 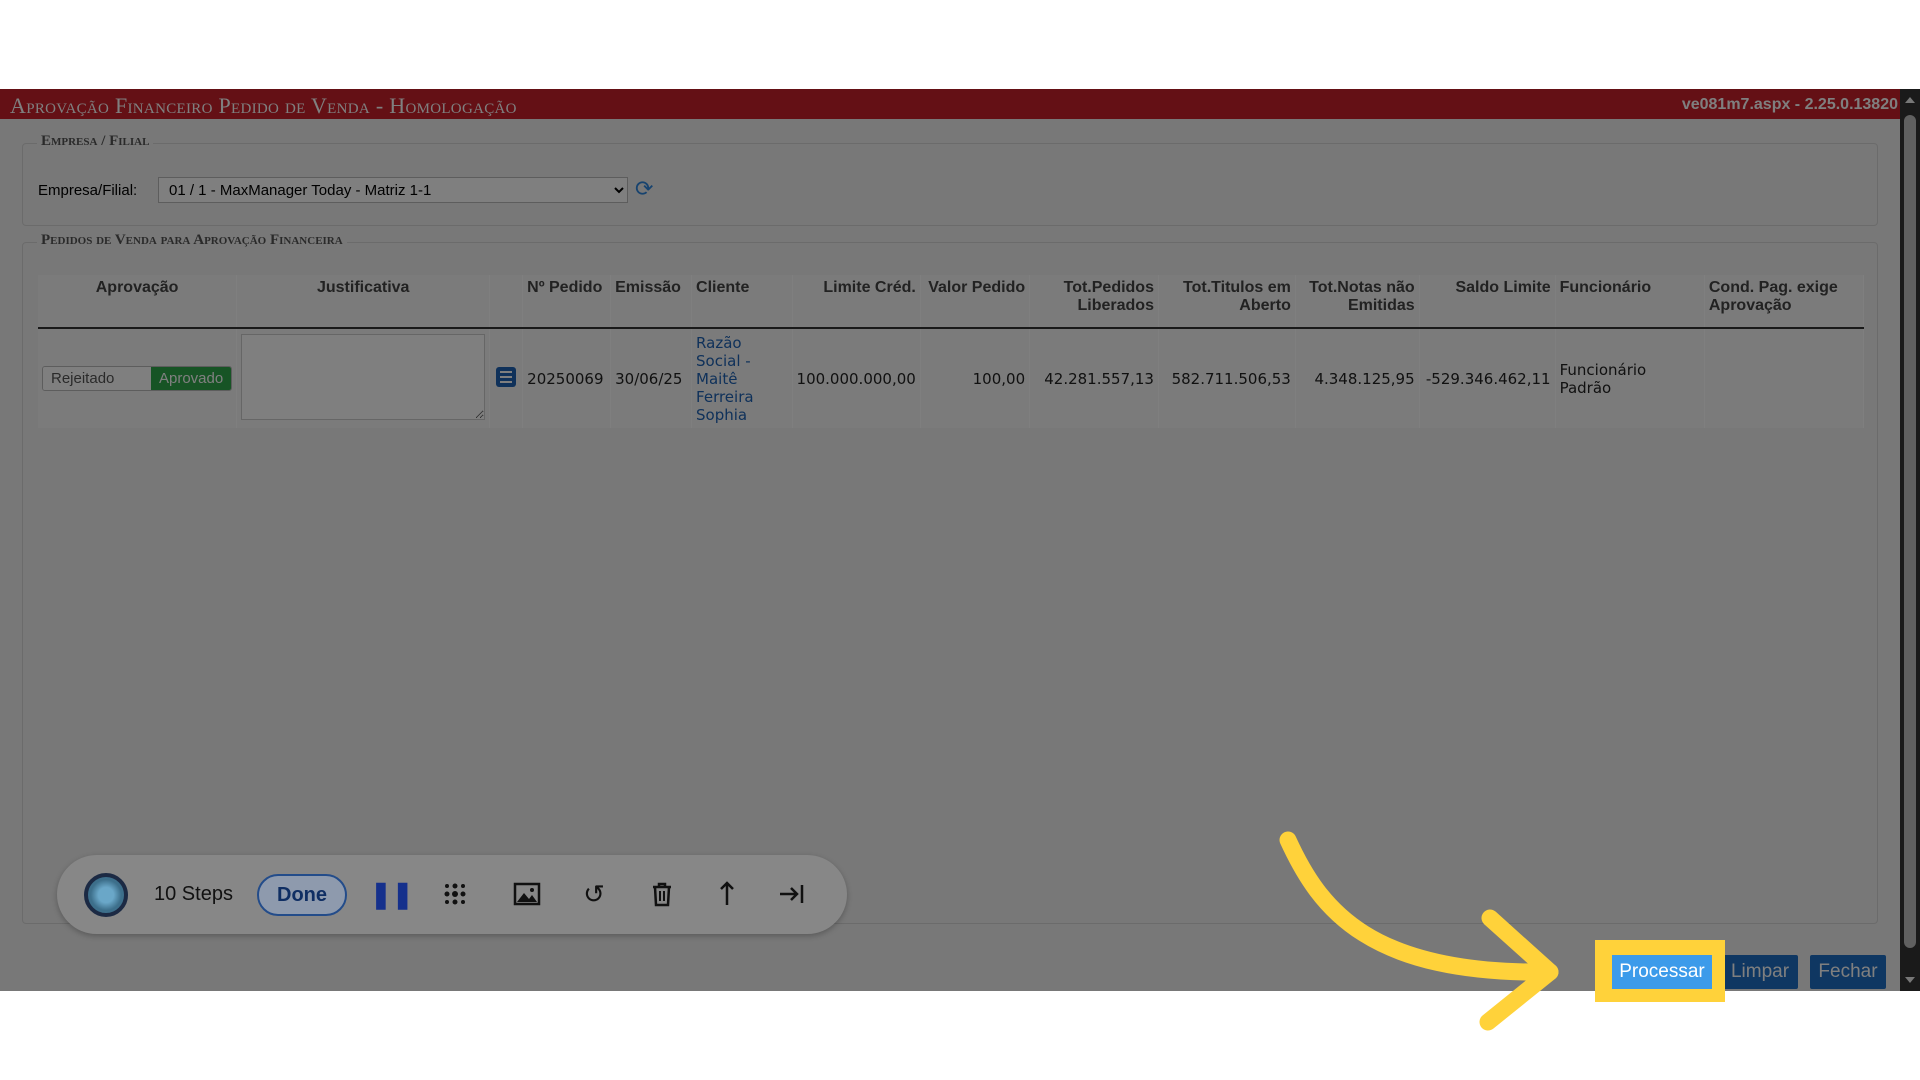 What do you see at coordinates (1357, 302) in the screenshot?
I see `col-tot-notas: Tot.Notas não Emitidas` at bounding box center [1357, 302].